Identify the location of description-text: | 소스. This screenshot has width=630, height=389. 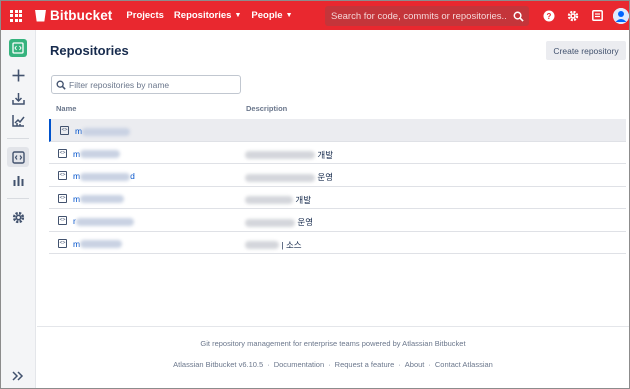
(291, 244).